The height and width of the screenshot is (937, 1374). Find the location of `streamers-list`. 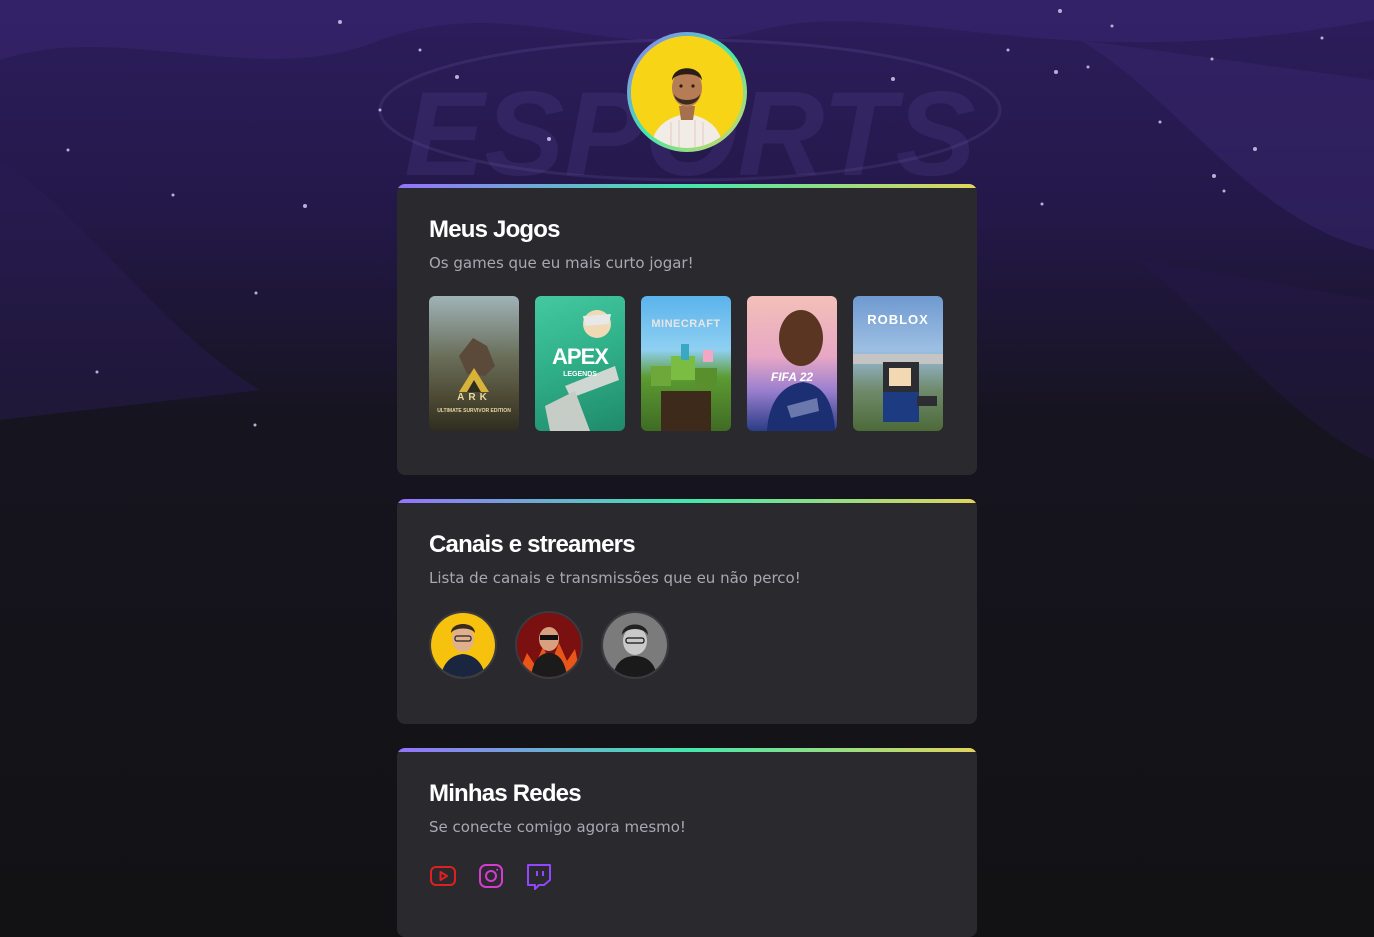

streamers-list is located at coordinates (549, 645).